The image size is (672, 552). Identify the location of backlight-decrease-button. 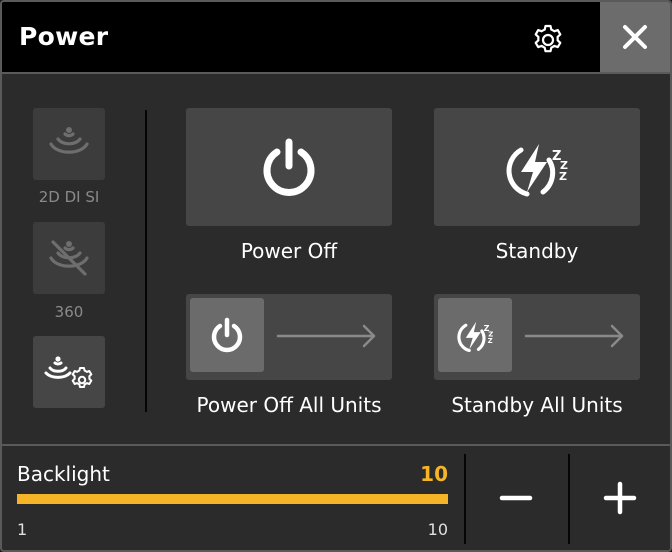
(516, 498).